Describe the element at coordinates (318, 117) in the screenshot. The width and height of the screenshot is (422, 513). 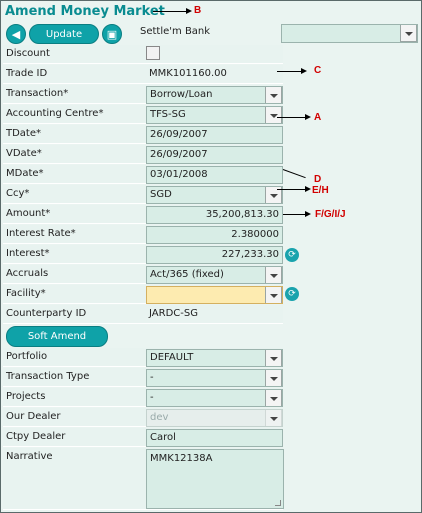
I see `annotation-a: A` at that location.